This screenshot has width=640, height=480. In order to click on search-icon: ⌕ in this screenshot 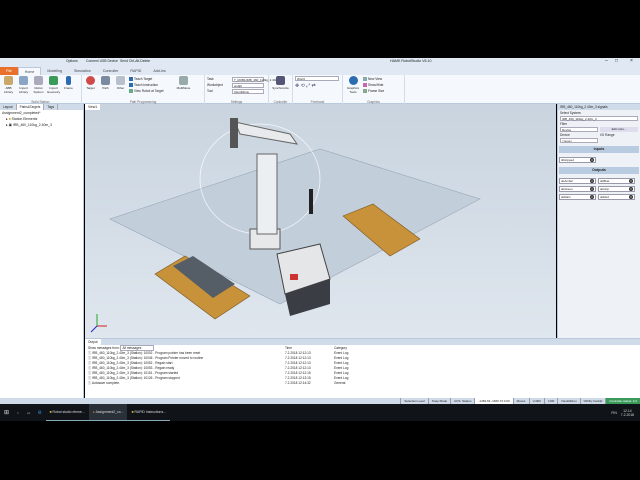, I will do `click(18, 412)`.